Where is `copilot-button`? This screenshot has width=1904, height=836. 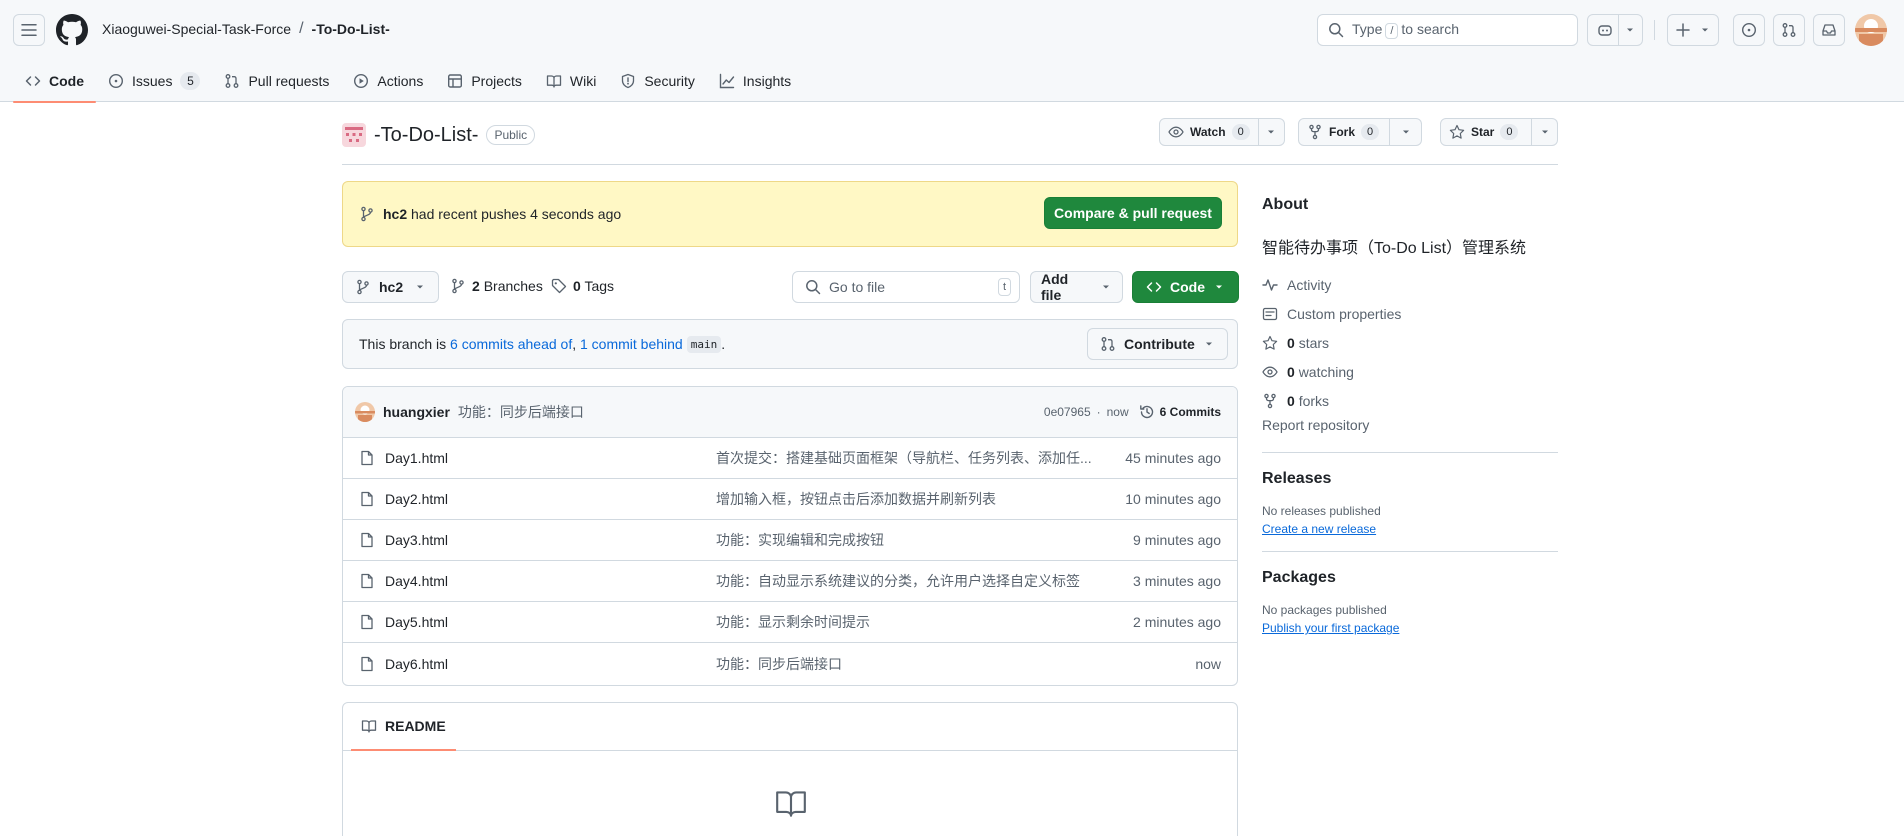
copilot-button is located at coordinates (1615, 30).